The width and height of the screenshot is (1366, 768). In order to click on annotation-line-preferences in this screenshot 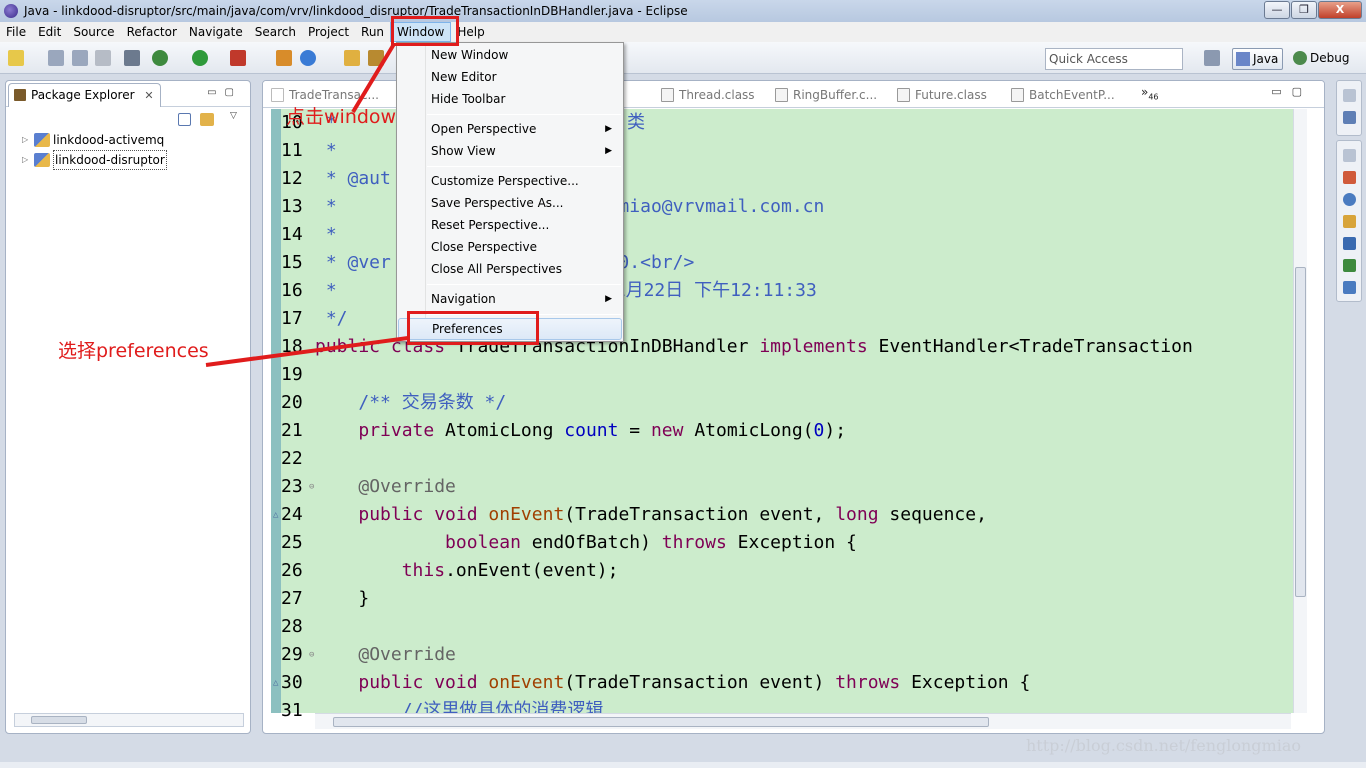, I will do `click(307, 351)`.